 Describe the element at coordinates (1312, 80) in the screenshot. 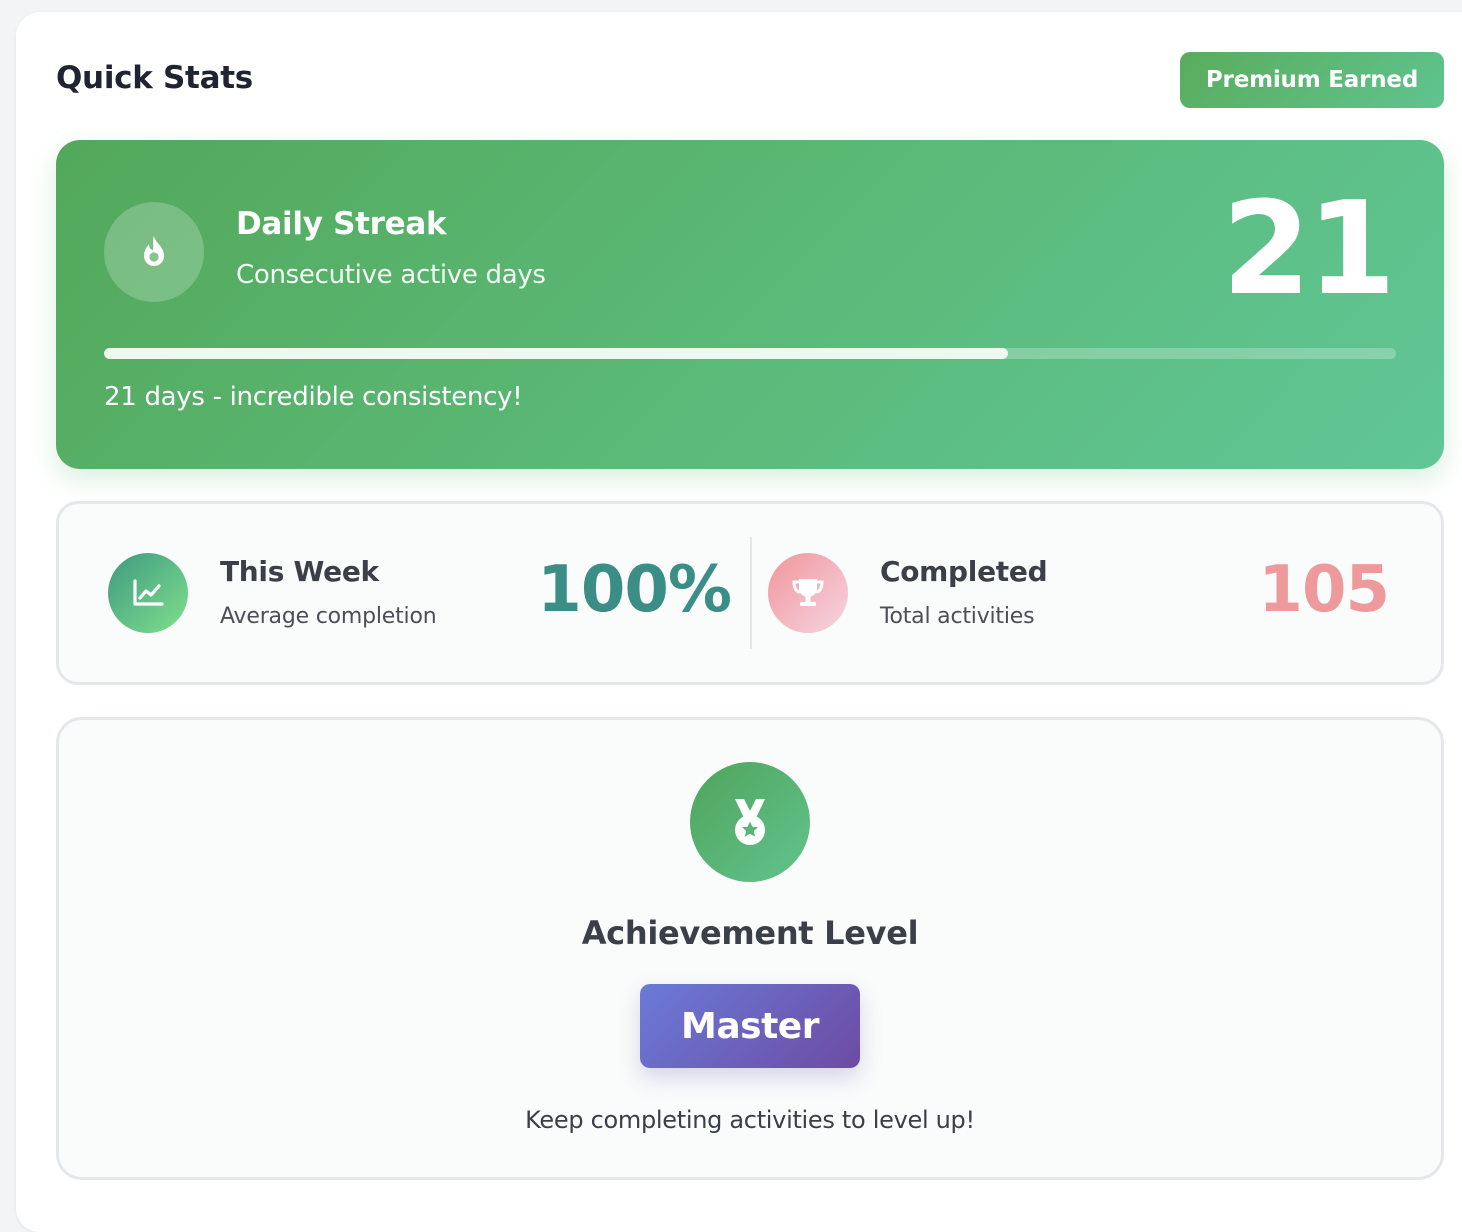

I see `premium-earned-badge: Premium Earned` at that location.